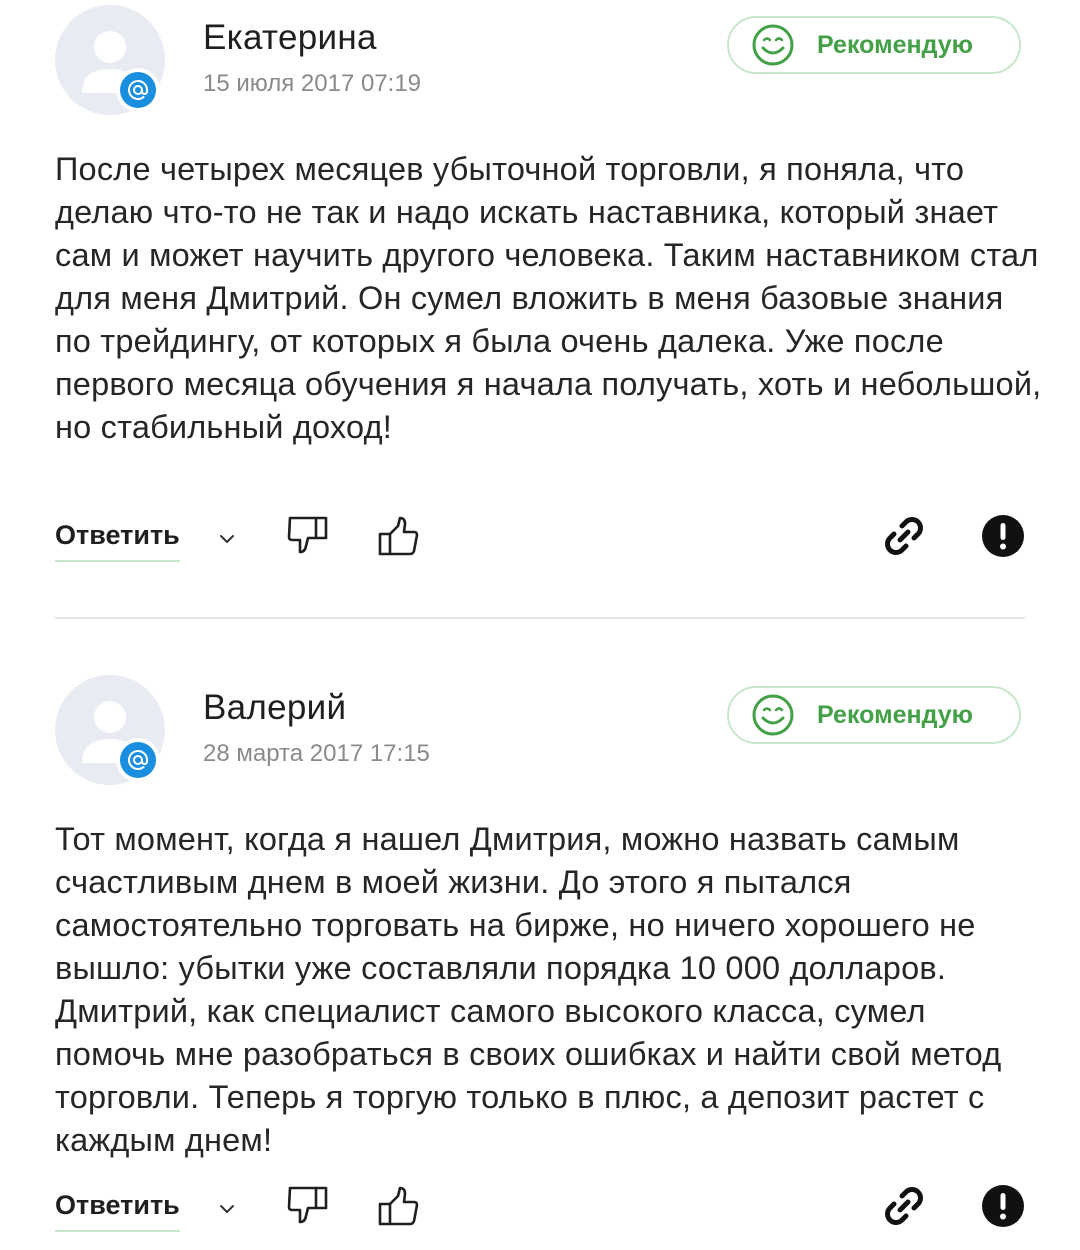 Image resolution: width=1080 pixels, height=1250 pixels. Describe the element at coordinates (540, 618) in the screenshot. I see `review-divider` at that location.